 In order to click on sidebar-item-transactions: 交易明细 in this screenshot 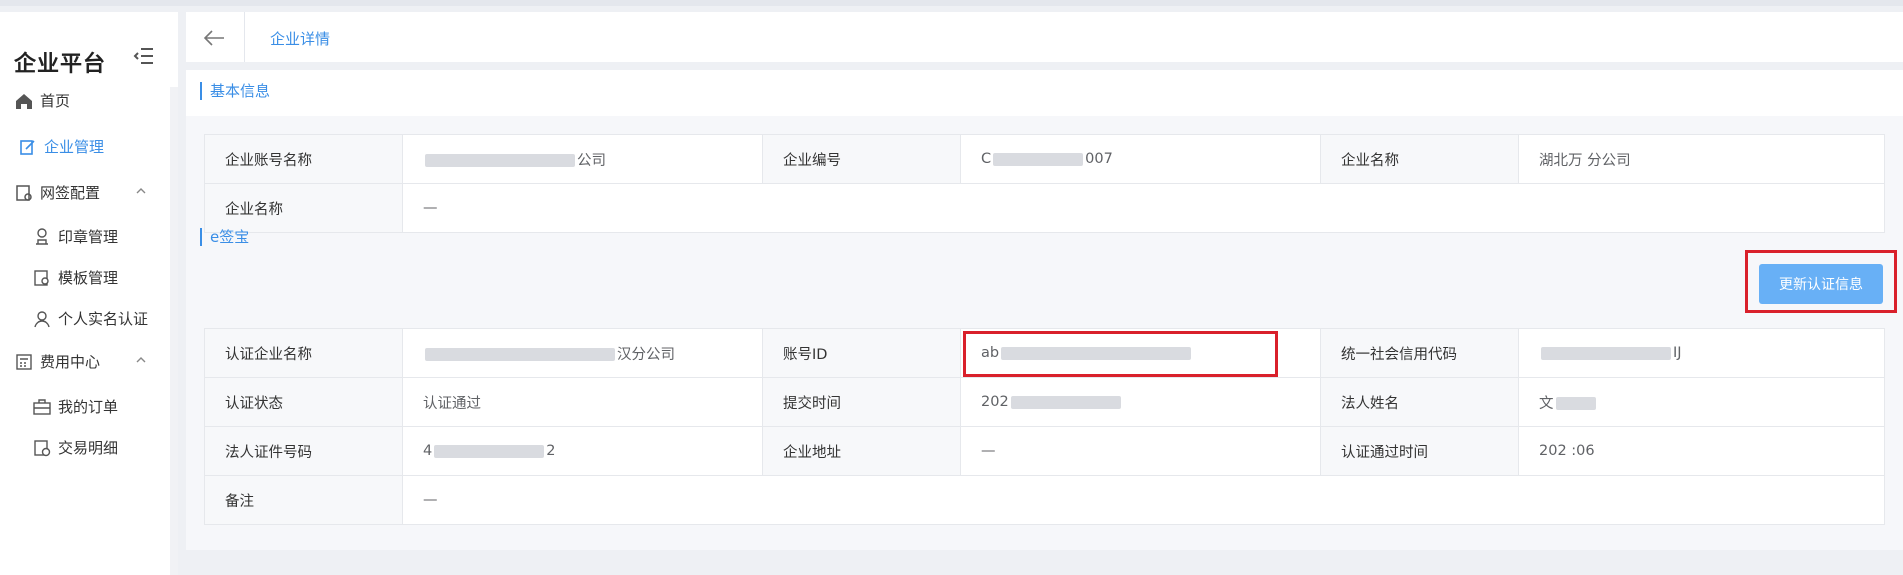, I will do `click(75, 447)`.